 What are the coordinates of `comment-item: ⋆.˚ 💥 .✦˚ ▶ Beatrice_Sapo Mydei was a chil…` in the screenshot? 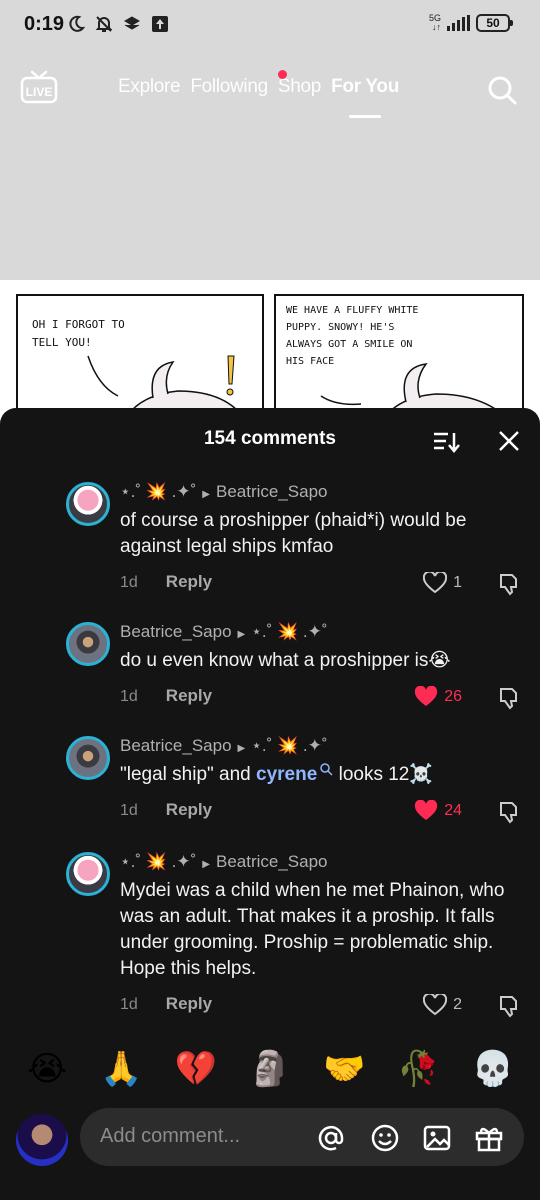 It's located at (297, 937).